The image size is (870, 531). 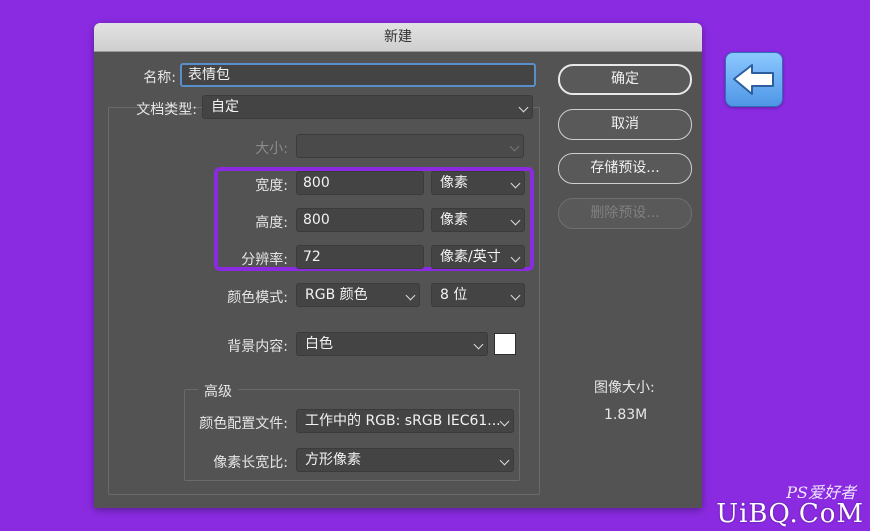 I want to click on dialog-title: 新建, so click(x=398, y=37).